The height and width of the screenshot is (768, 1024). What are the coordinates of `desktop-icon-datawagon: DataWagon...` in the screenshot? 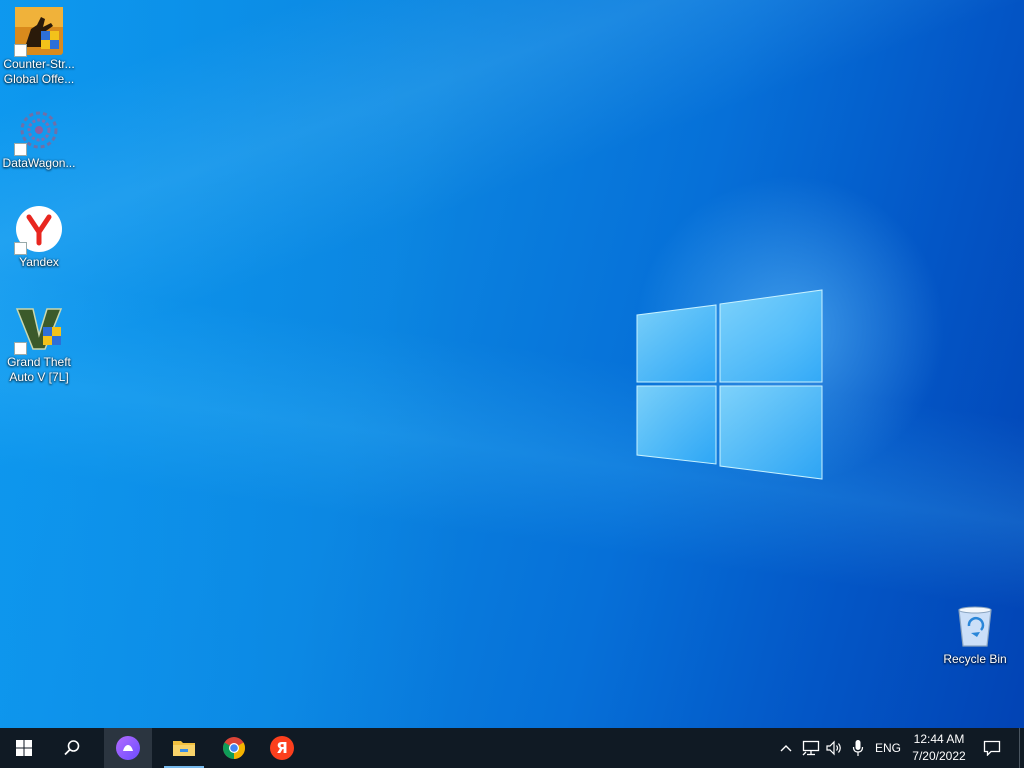 It's located at (39, 138).